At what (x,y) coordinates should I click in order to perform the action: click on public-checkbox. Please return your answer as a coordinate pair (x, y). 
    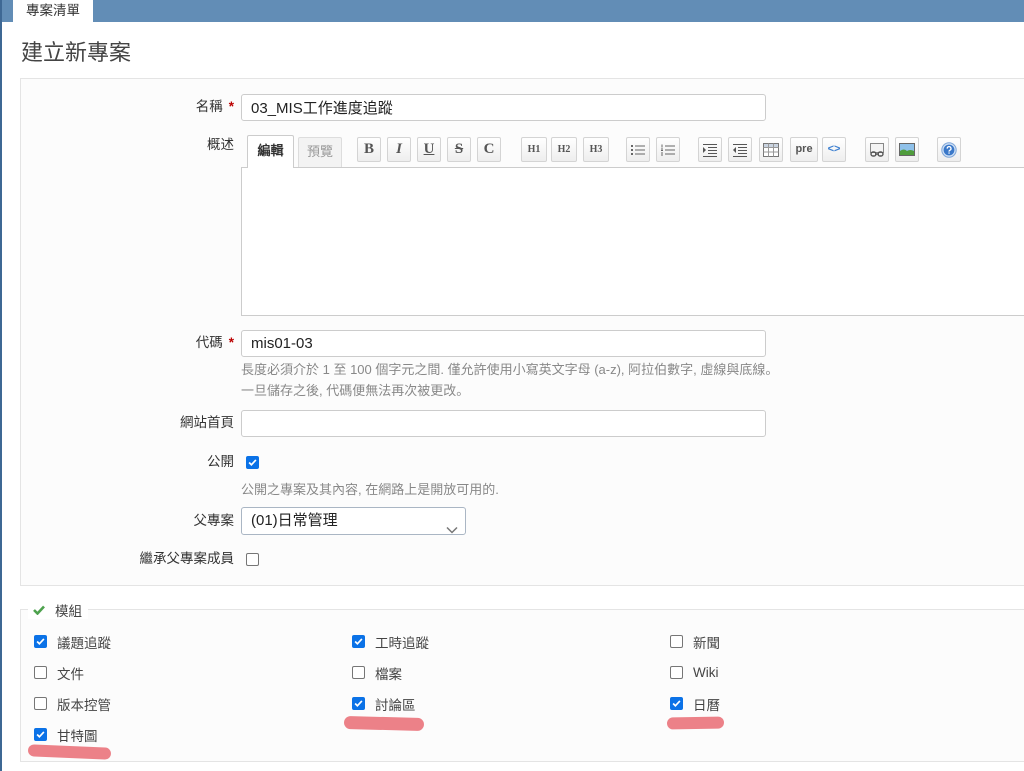
    Looking at the image, I should click on (252, 462).